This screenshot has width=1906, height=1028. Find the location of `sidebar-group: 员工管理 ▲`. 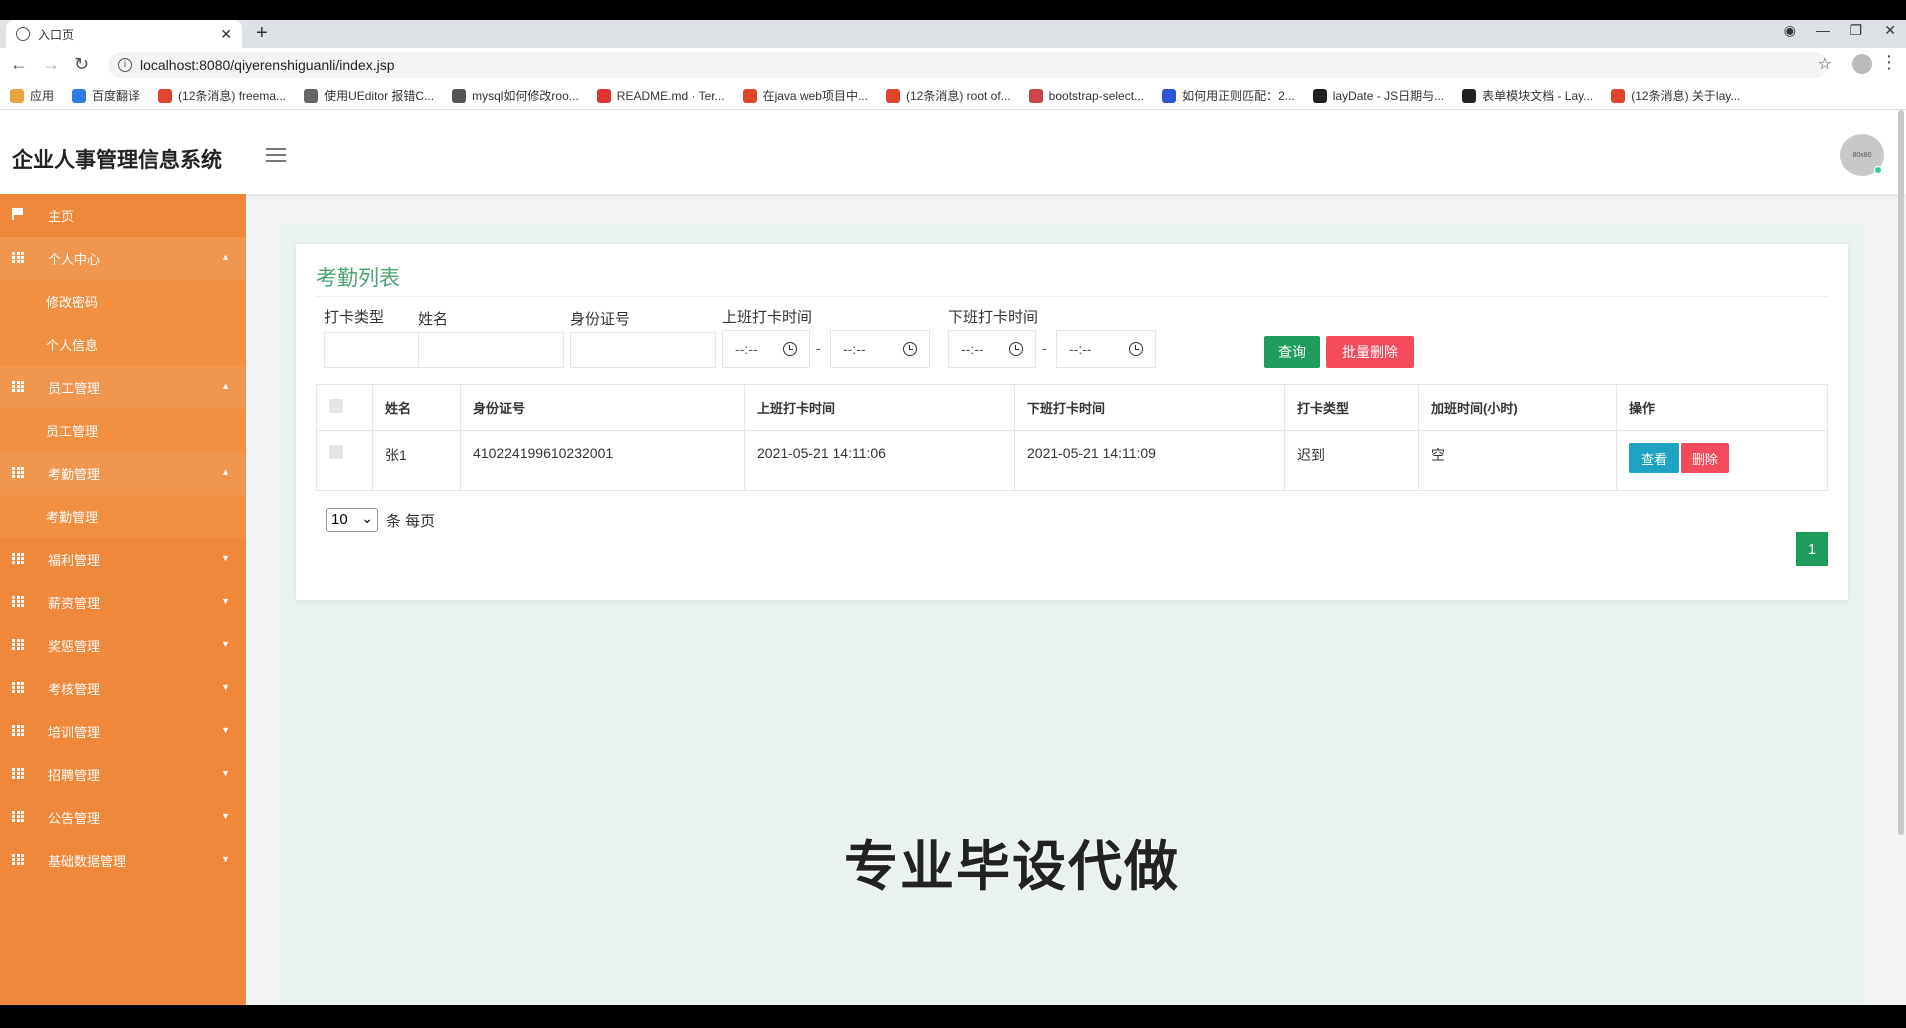

sidebar-group: 员工管理 ▲ is located at coordinates (123, 387).